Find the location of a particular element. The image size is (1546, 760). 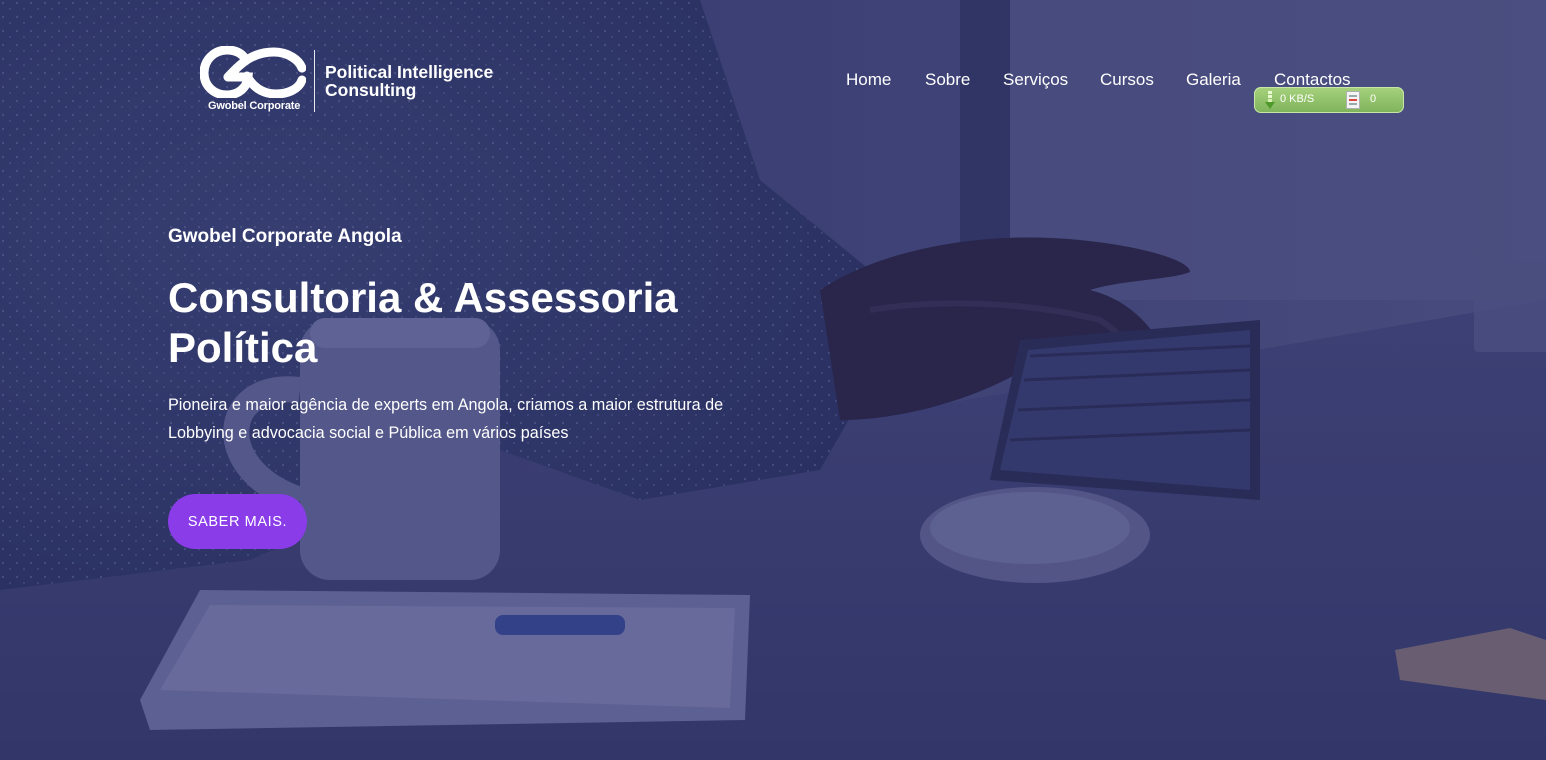

nav-servicos: Serviços is located at coordinates (1035, 80).